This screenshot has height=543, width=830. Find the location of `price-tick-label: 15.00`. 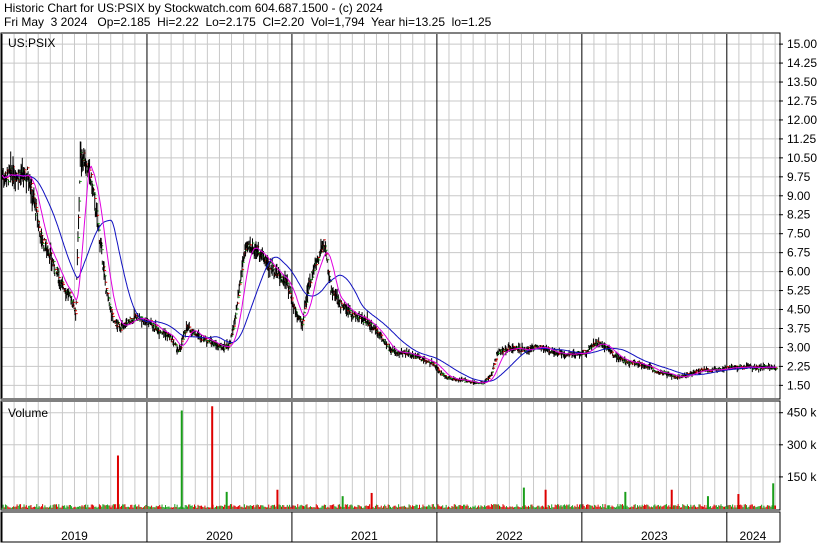

price-tick-label: 15.00 is located at coordinates (802, 44).